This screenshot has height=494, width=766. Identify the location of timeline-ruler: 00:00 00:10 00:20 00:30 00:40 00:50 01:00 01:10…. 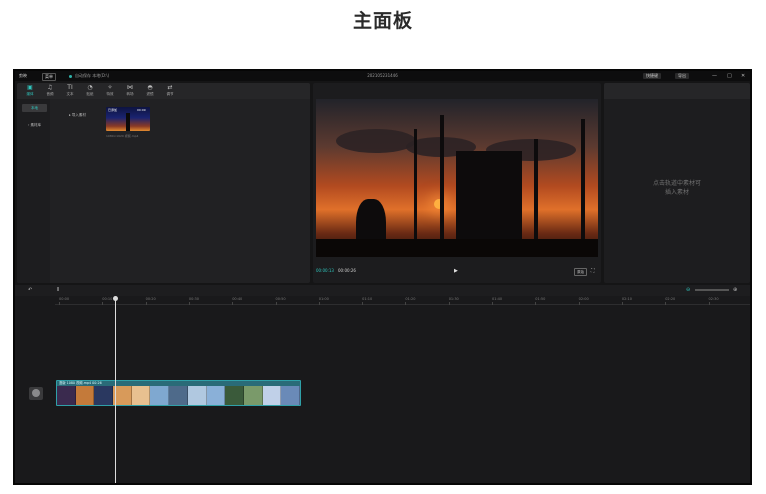
(402, 300).